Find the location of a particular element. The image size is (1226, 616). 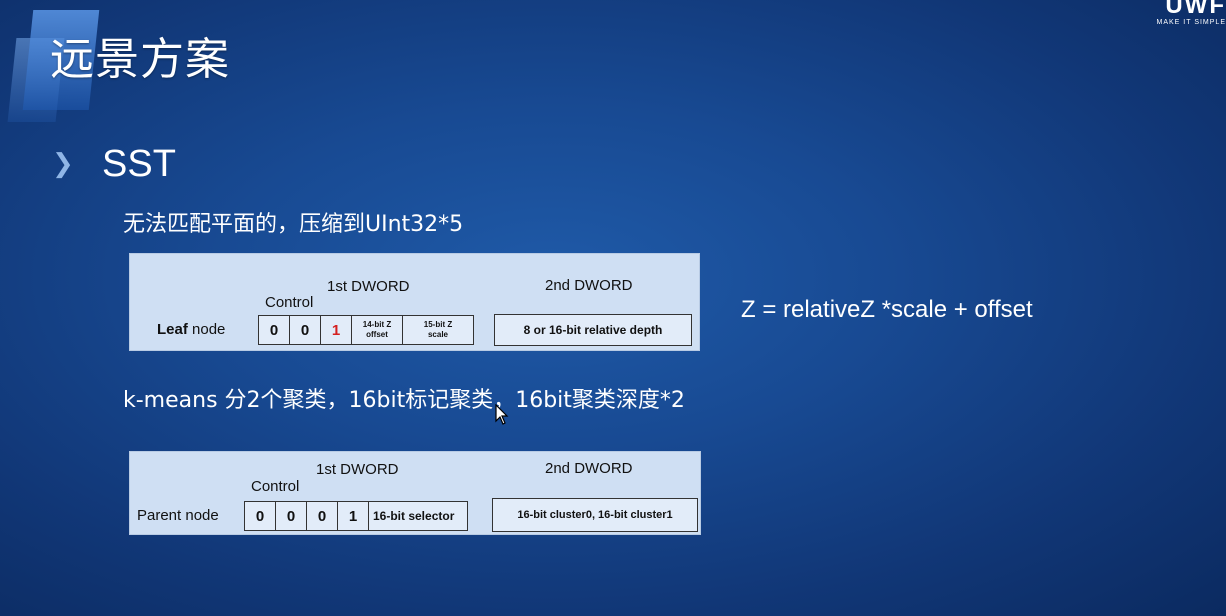

relative-depth-field: 8 or 16-bit relative depth is located at coordinates (593, 330).